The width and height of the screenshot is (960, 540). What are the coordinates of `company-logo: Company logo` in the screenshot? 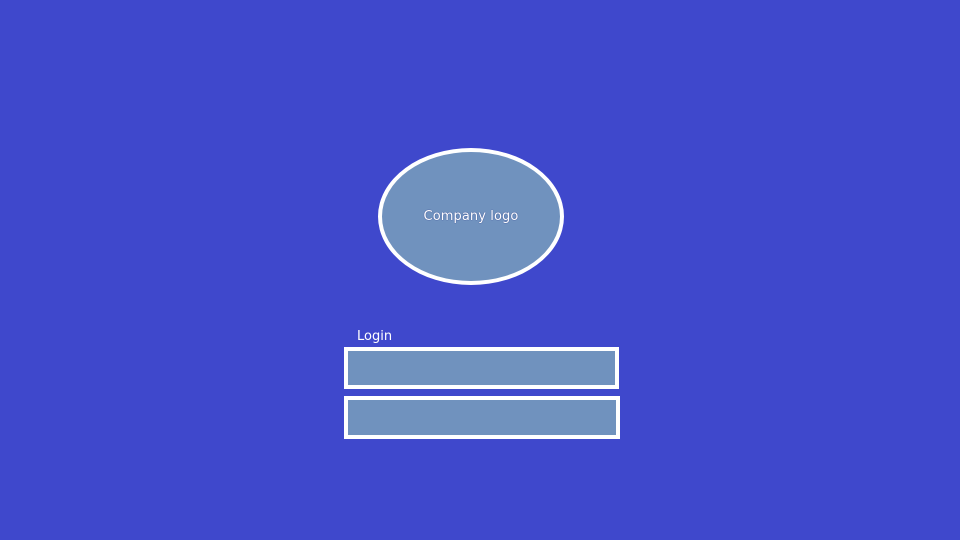 It's located at (471, 216).